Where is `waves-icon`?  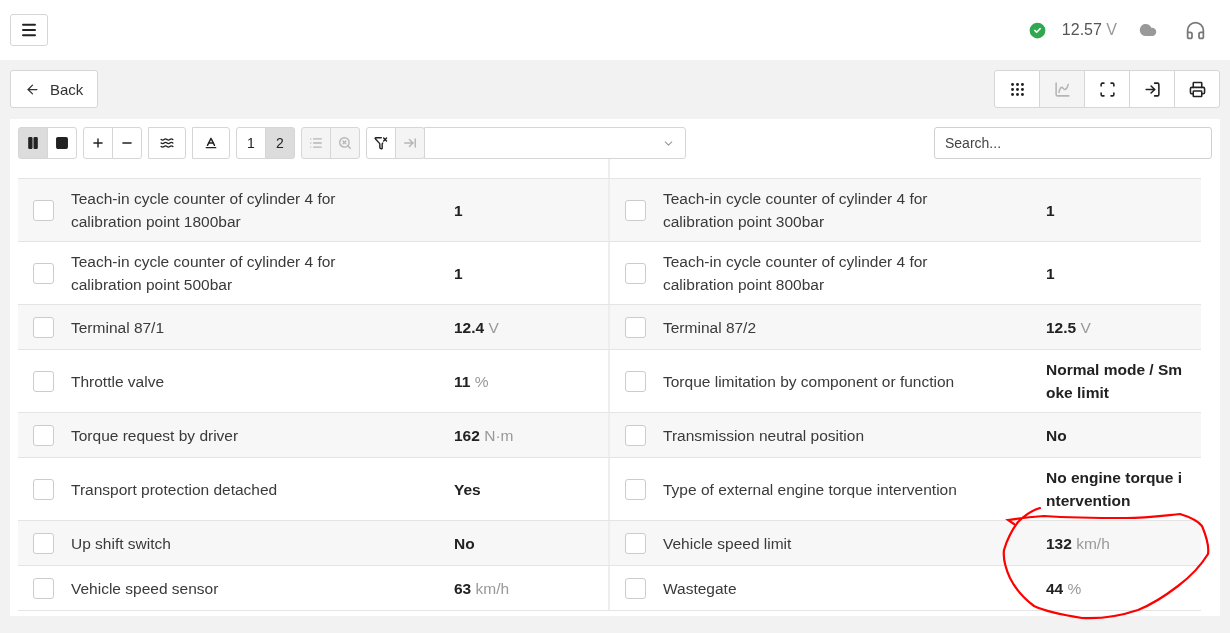
waves-icon is located at coordinates (167, 143).